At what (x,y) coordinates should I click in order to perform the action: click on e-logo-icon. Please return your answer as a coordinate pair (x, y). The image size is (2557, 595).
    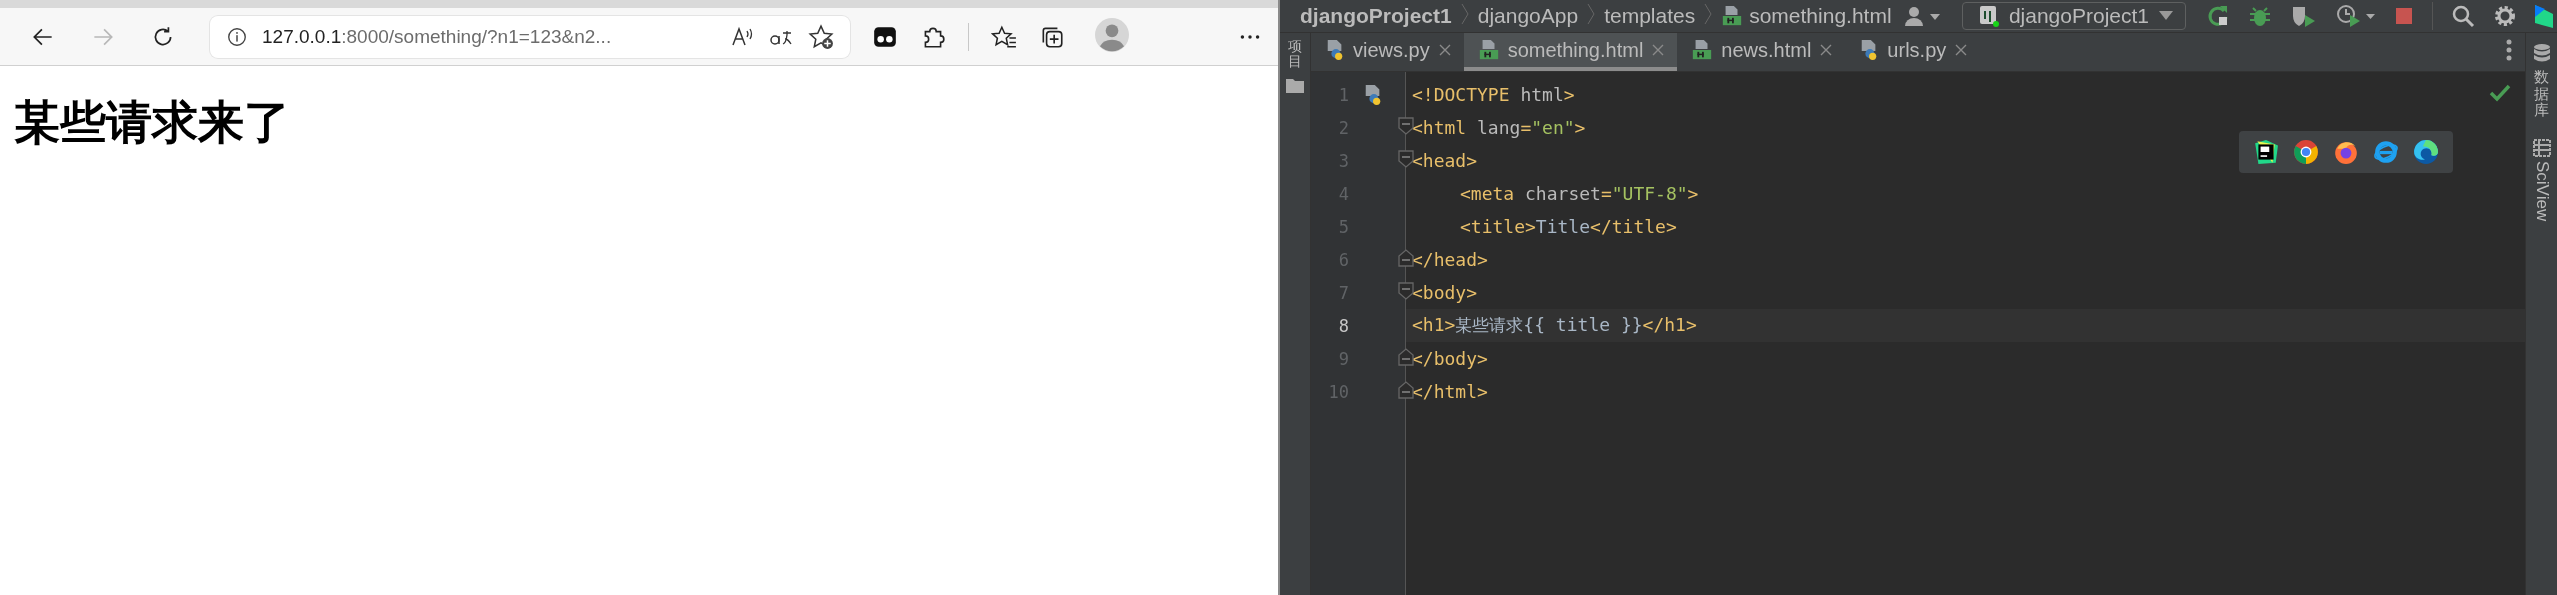
    Looking at the image, I should click on (2386, 152).